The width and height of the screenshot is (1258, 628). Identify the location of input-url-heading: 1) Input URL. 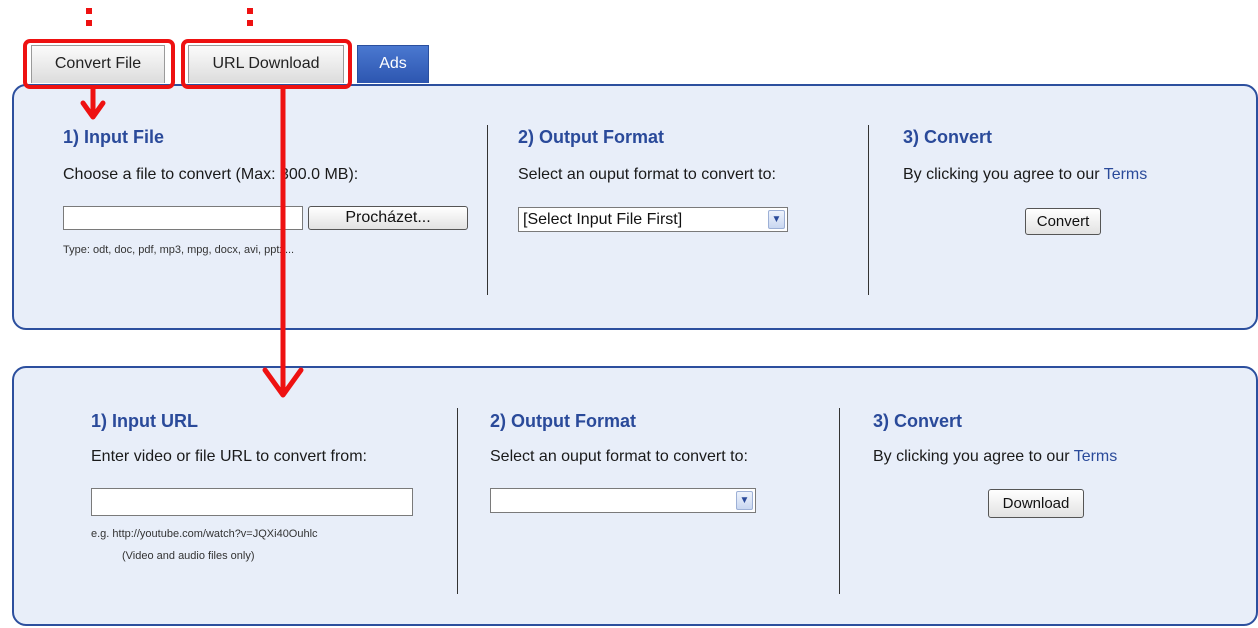
(144, 421).